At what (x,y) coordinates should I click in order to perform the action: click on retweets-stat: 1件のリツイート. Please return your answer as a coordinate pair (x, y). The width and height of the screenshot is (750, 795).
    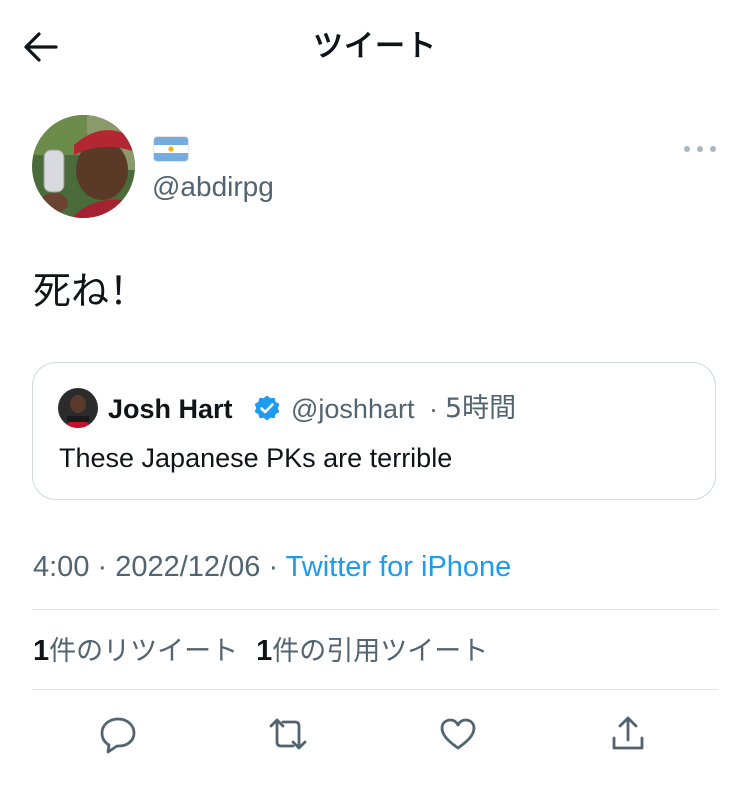
    Looking at the image, I should click on (136, 651).